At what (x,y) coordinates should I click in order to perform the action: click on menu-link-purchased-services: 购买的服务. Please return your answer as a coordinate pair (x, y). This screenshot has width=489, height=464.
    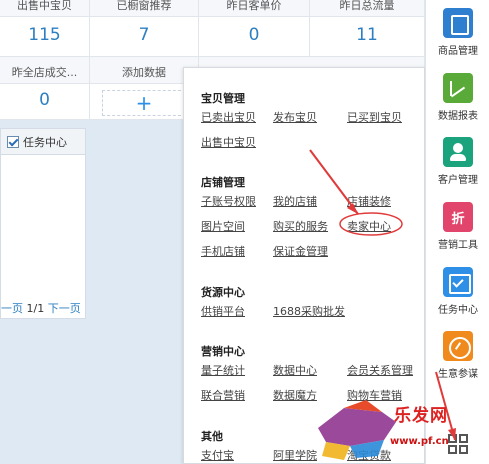
    Looking at the image, I should click on (300, 226).